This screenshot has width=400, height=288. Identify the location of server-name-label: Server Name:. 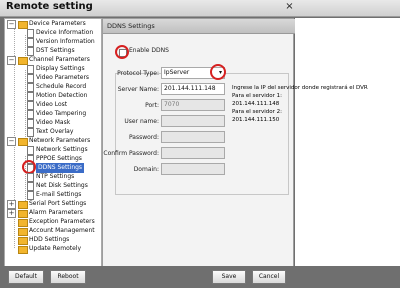
(138, 89).